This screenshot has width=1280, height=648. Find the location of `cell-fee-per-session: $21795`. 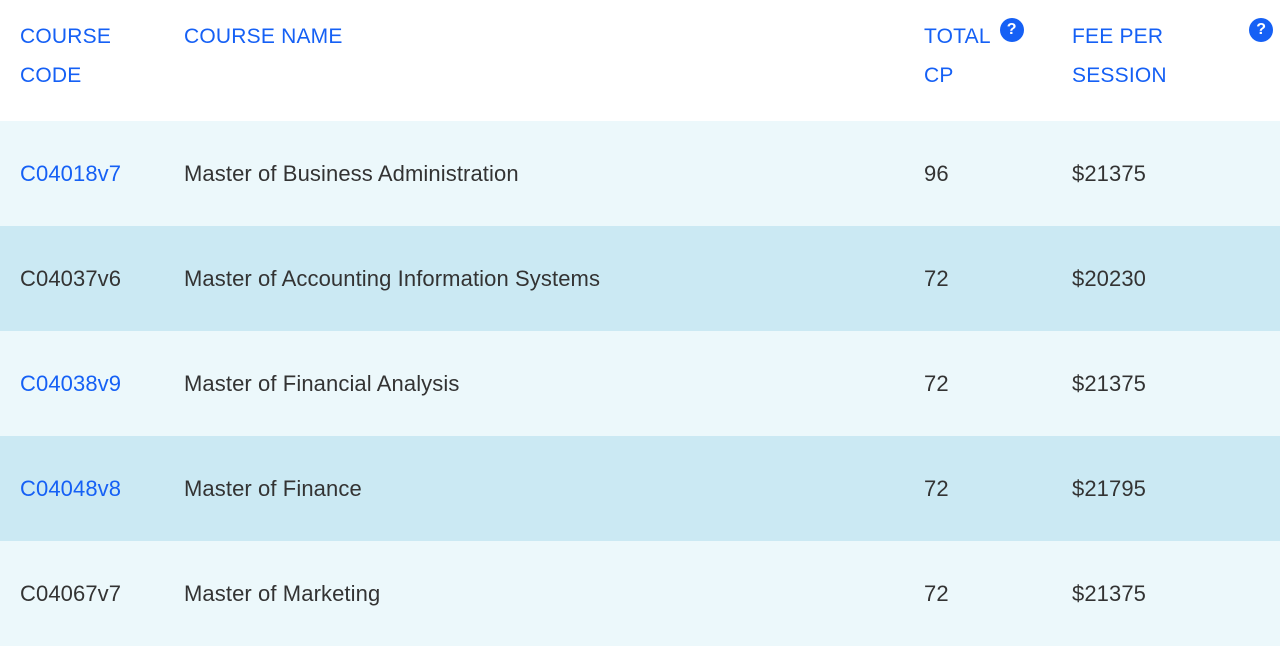

cell-fee-per-session: $21795 is located at coordinates (1168, 488).